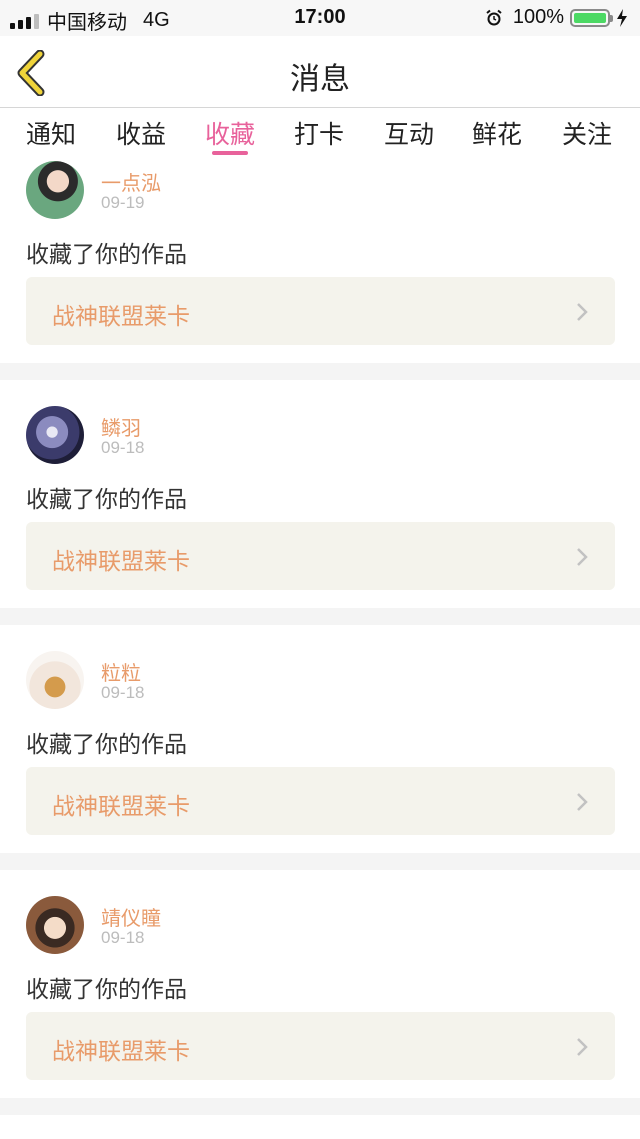 The width and height of the screenshot is (640, 1139). I want to click on status-bar: 中国移动 4G 17:00 100%, so click(320, 18).